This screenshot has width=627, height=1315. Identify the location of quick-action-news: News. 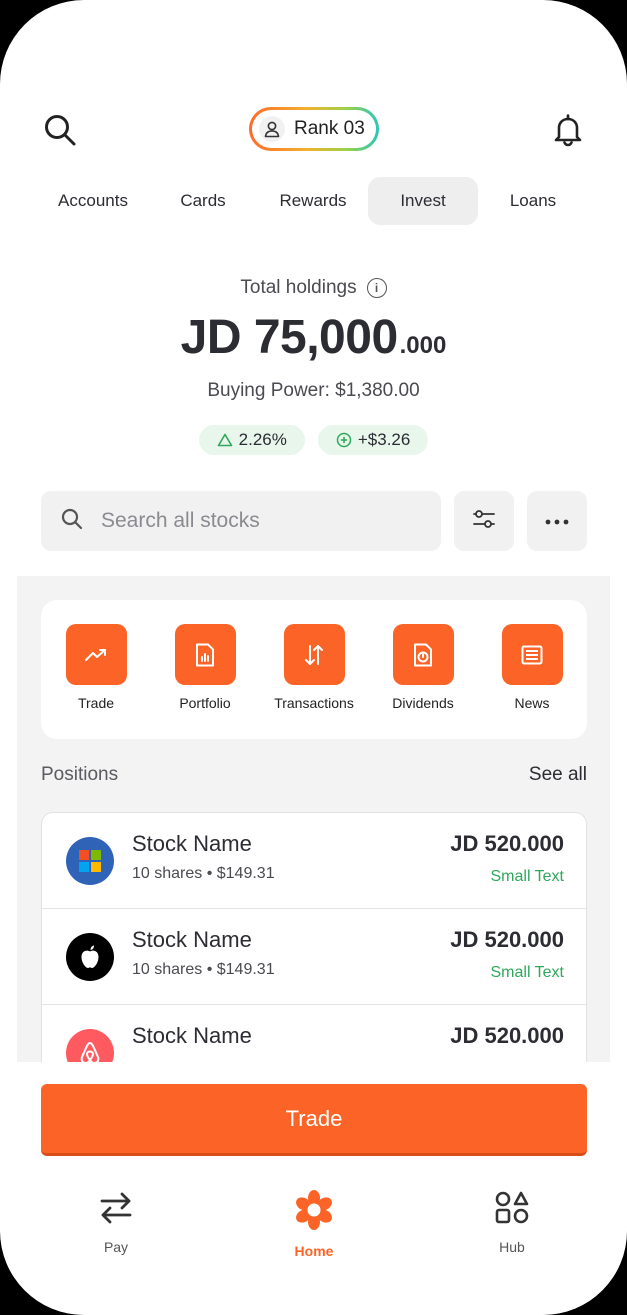
(532, 667).